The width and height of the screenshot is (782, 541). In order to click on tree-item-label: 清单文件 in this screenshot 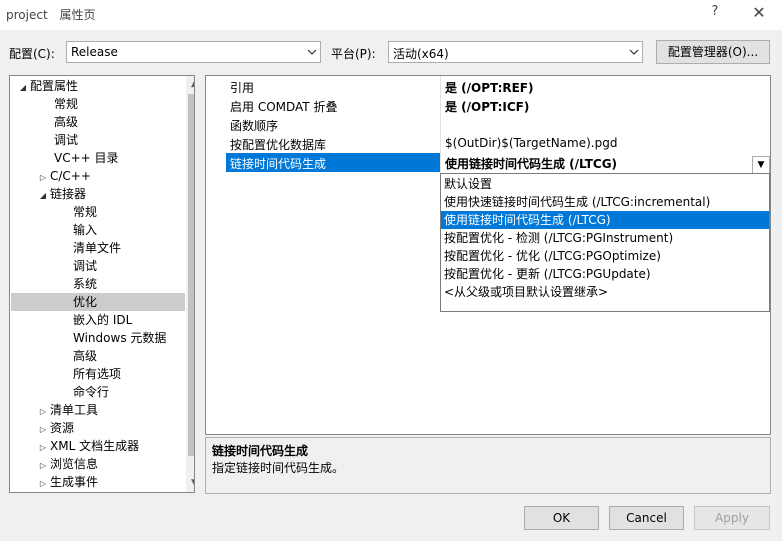, I will do `click(97, 248)`.